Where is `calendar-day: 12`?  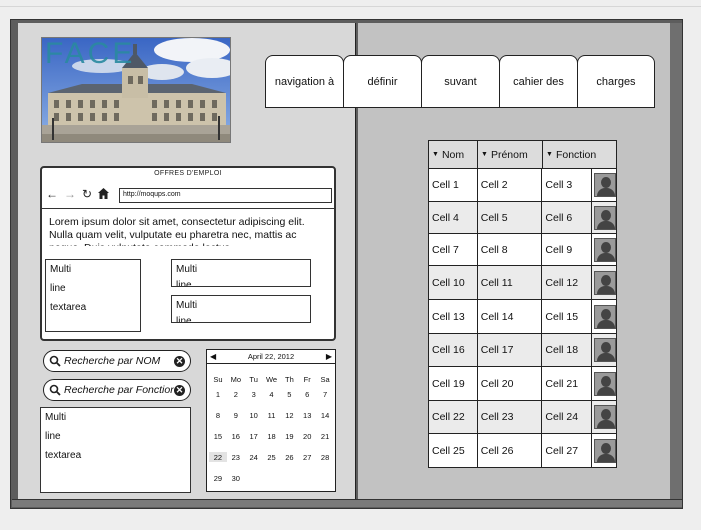 calendar-day: 12 is located at coordinates (289, 415).